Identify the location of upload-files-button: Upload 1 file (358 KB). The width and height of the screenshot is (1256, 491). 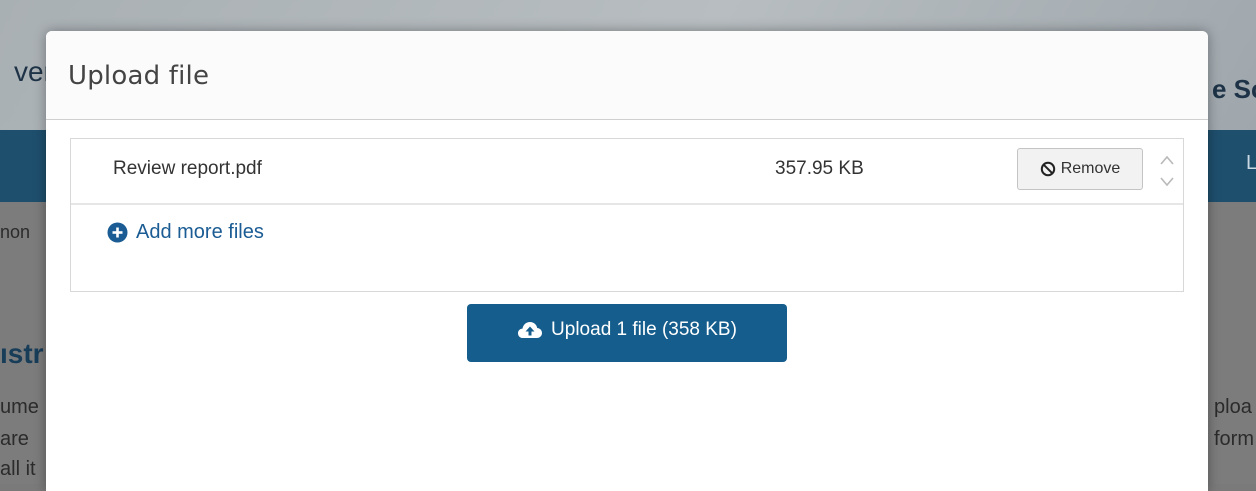
(627, 333).